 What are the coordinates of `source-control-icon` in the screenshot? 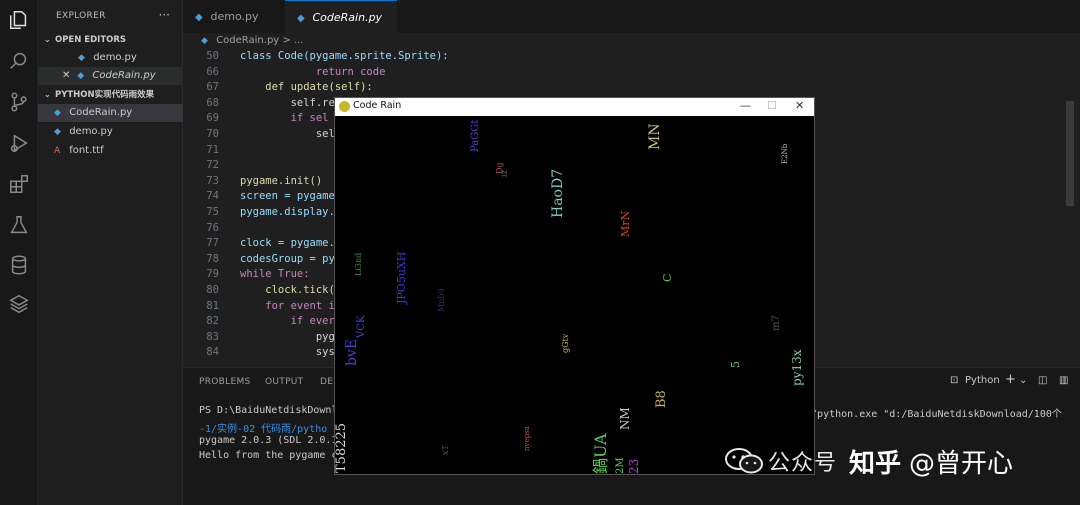 It's located at (19, 102).